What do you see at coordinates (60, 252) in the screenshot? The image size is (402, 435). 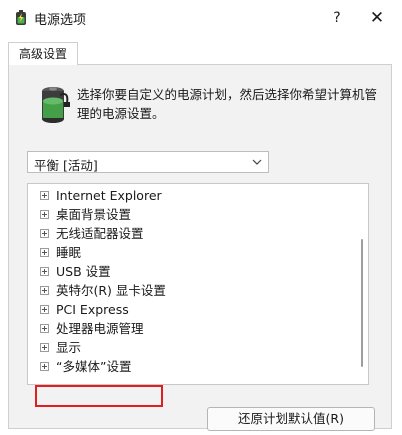 I see `tree-item-sleep: 睡眠` at bounding box center [60, 252].